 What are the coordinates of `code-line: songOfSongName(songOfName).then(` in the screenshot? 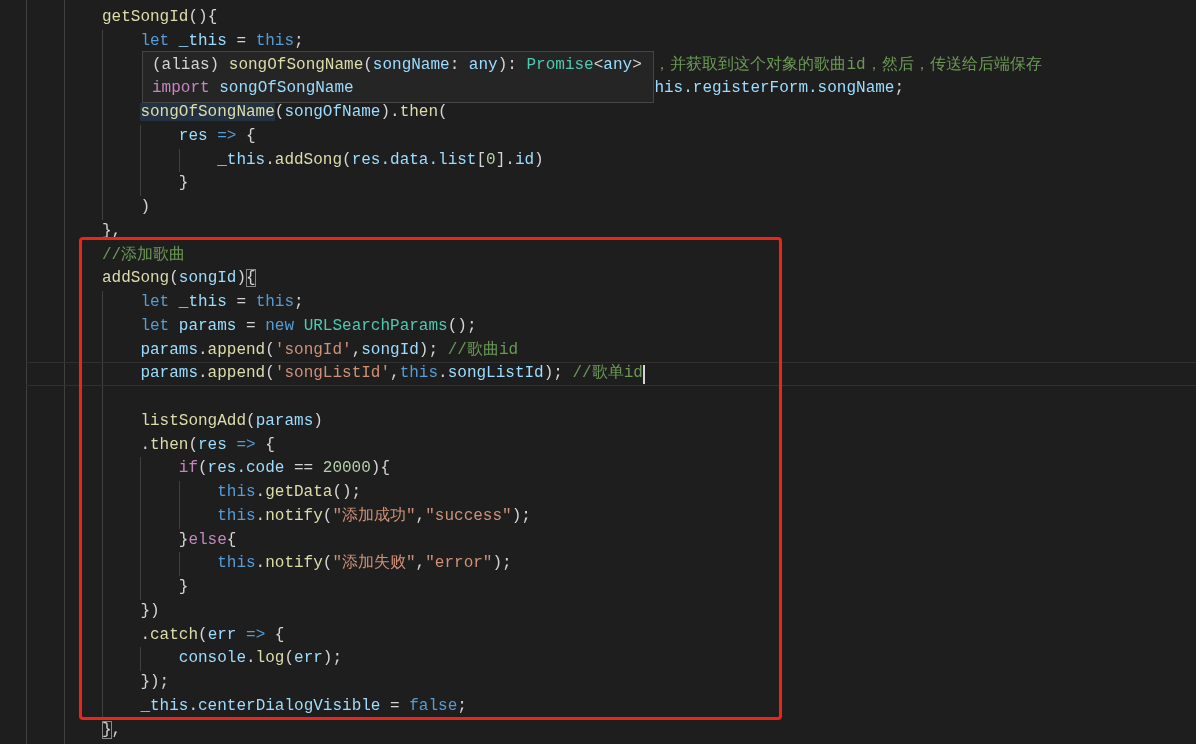 It's located at (294, 112).